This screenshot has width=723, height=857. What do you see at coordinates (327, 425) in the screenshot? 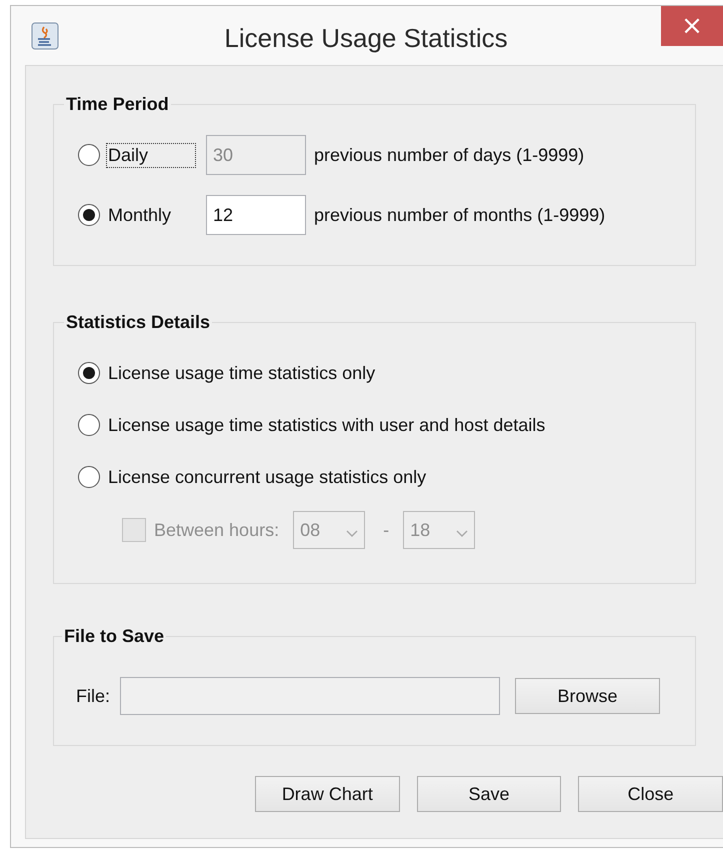
I see `radio-label: License usage time statistics with user and host details` at bounding box center [327, 425].